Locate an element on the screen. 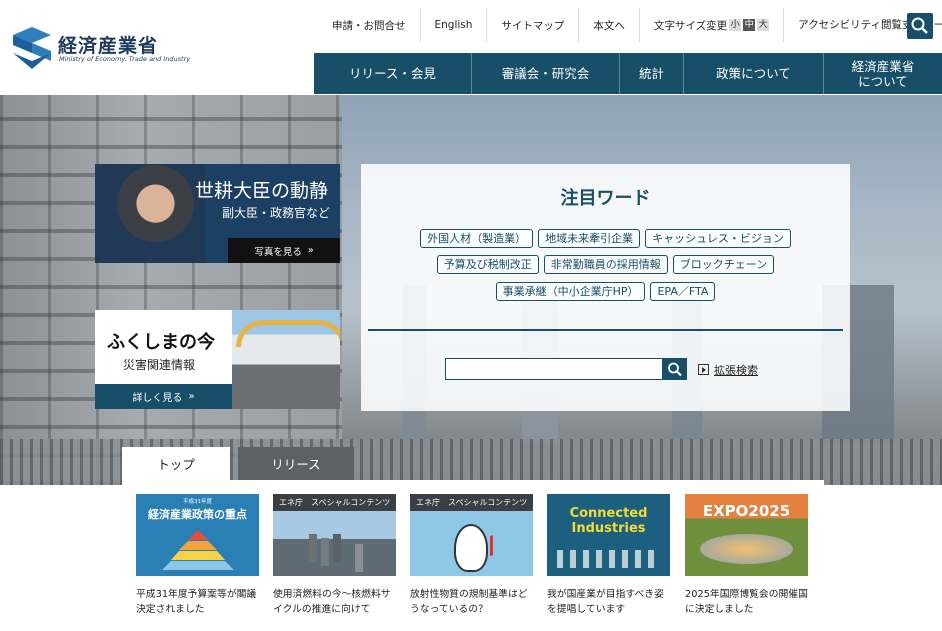  tab-release: リリース is located at coordinates (296, 463).